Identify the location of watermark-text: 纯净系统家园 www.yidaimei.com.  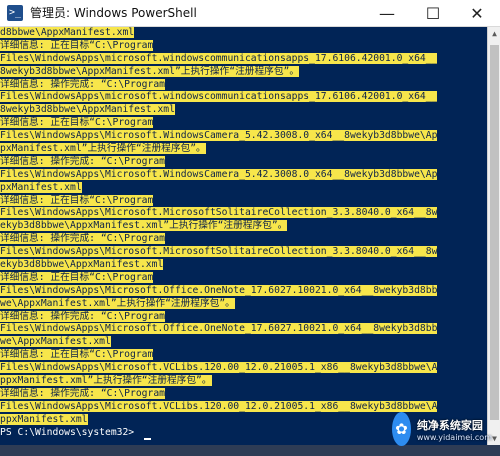
(454, 429).